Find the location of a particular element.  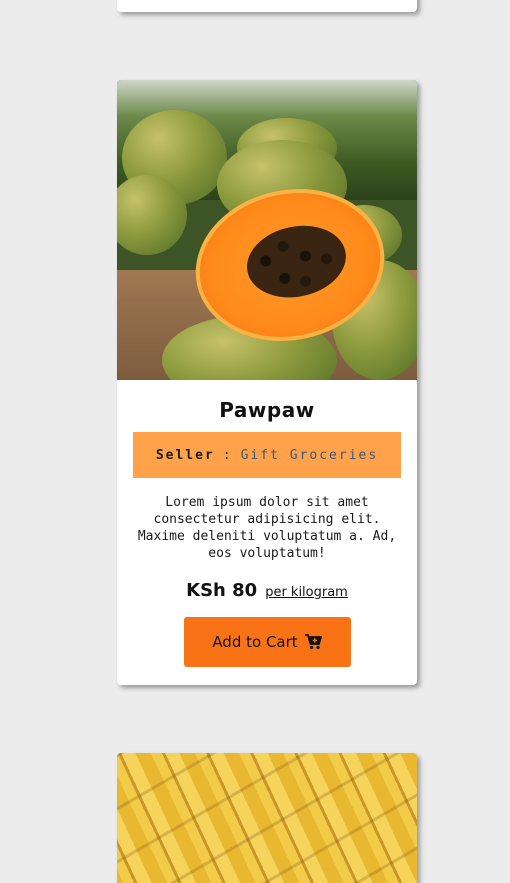

seller-name: Gift Groceries is located at coordinates (310, 455).